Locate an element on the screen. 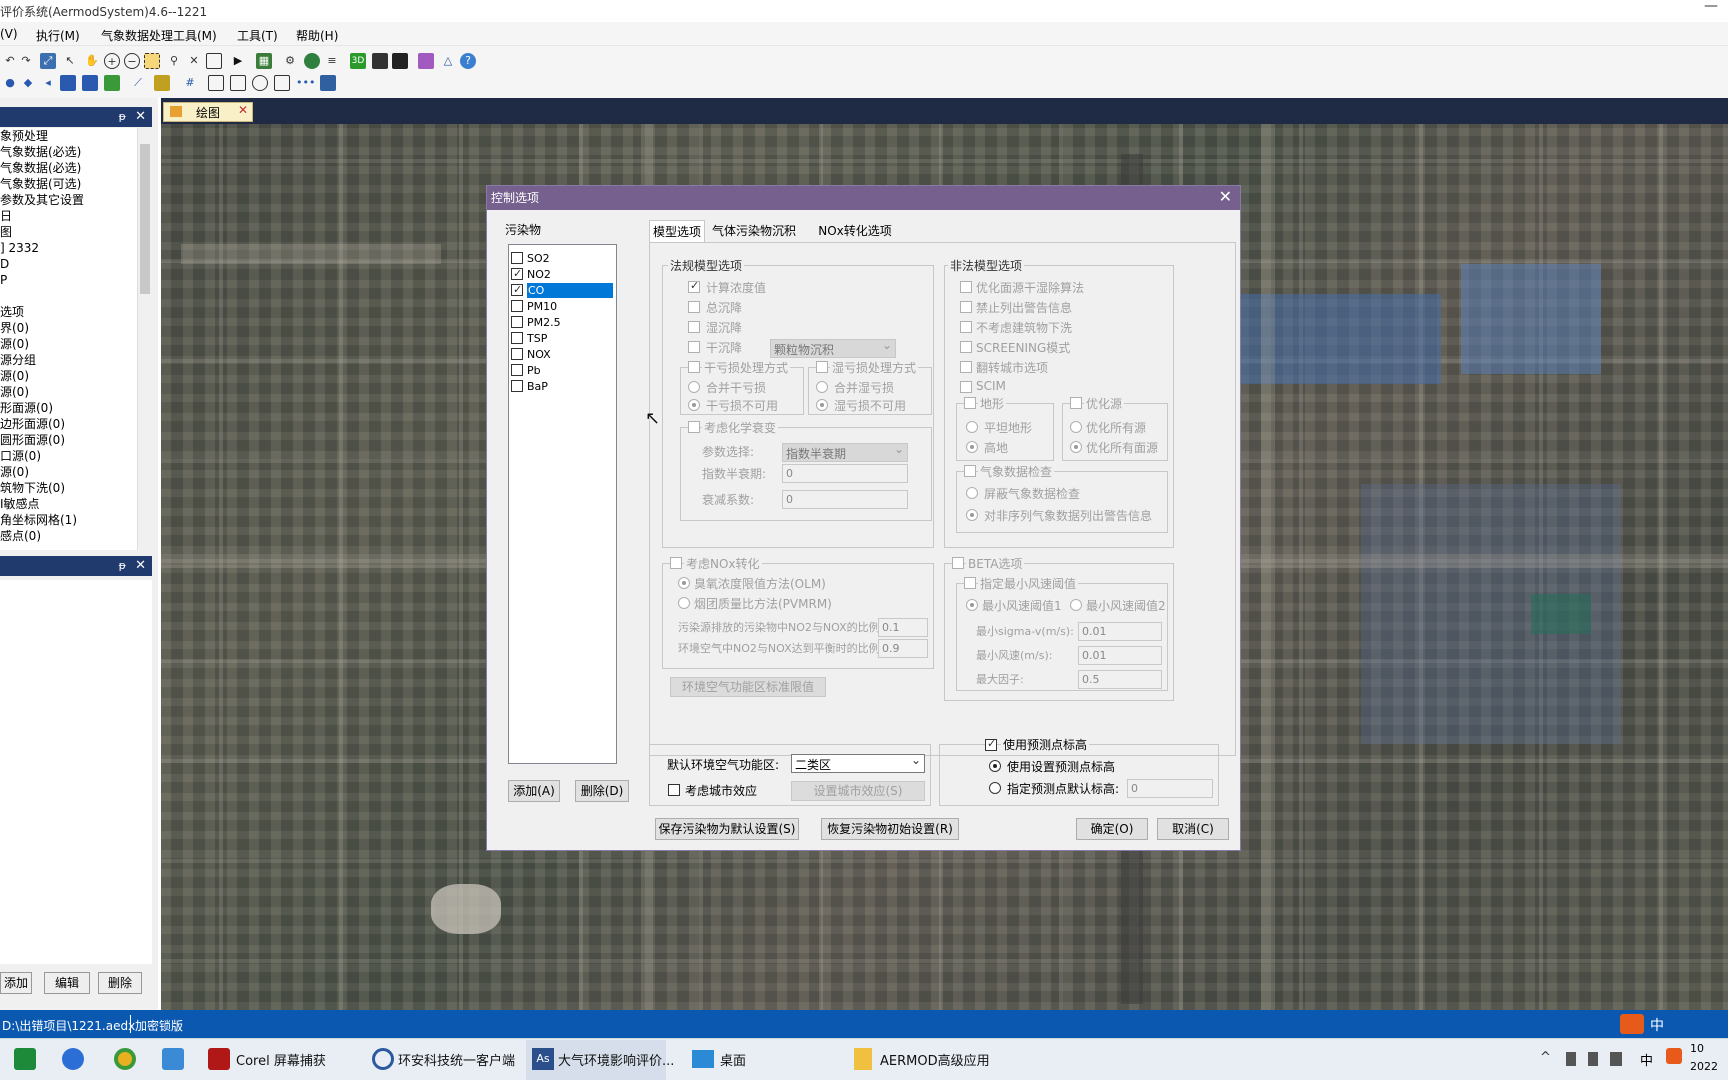  tree-item: 图 is located at coordinates (68, 232).